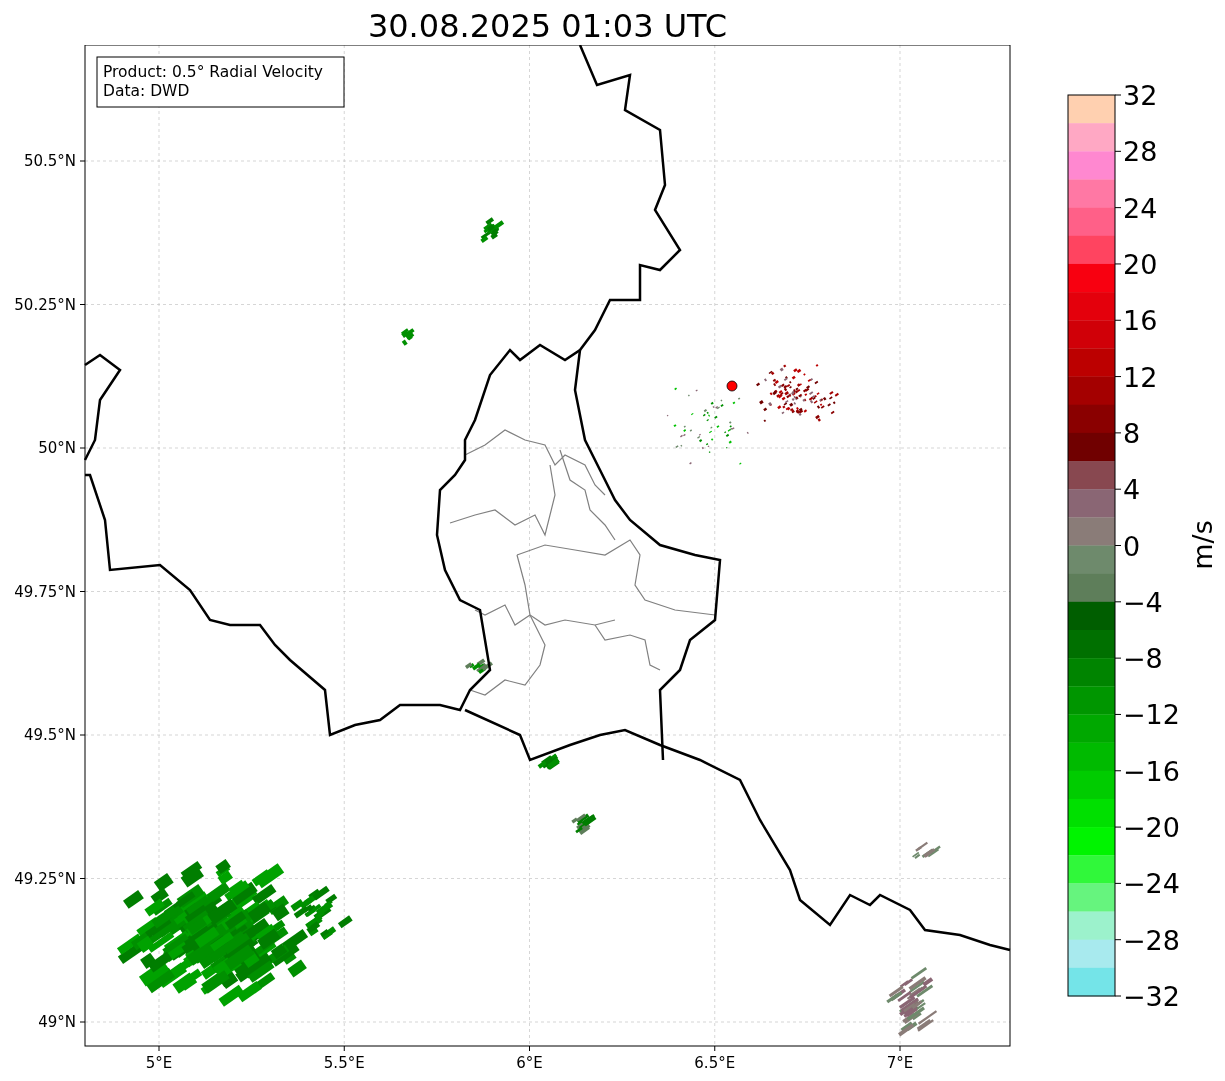 Image resolution: width=1225 pixels, height=1081 pixels. Describe the element at coordinates (1140, 264) in the screenshot. I see `colorbar-tick-label: 20` at that location.